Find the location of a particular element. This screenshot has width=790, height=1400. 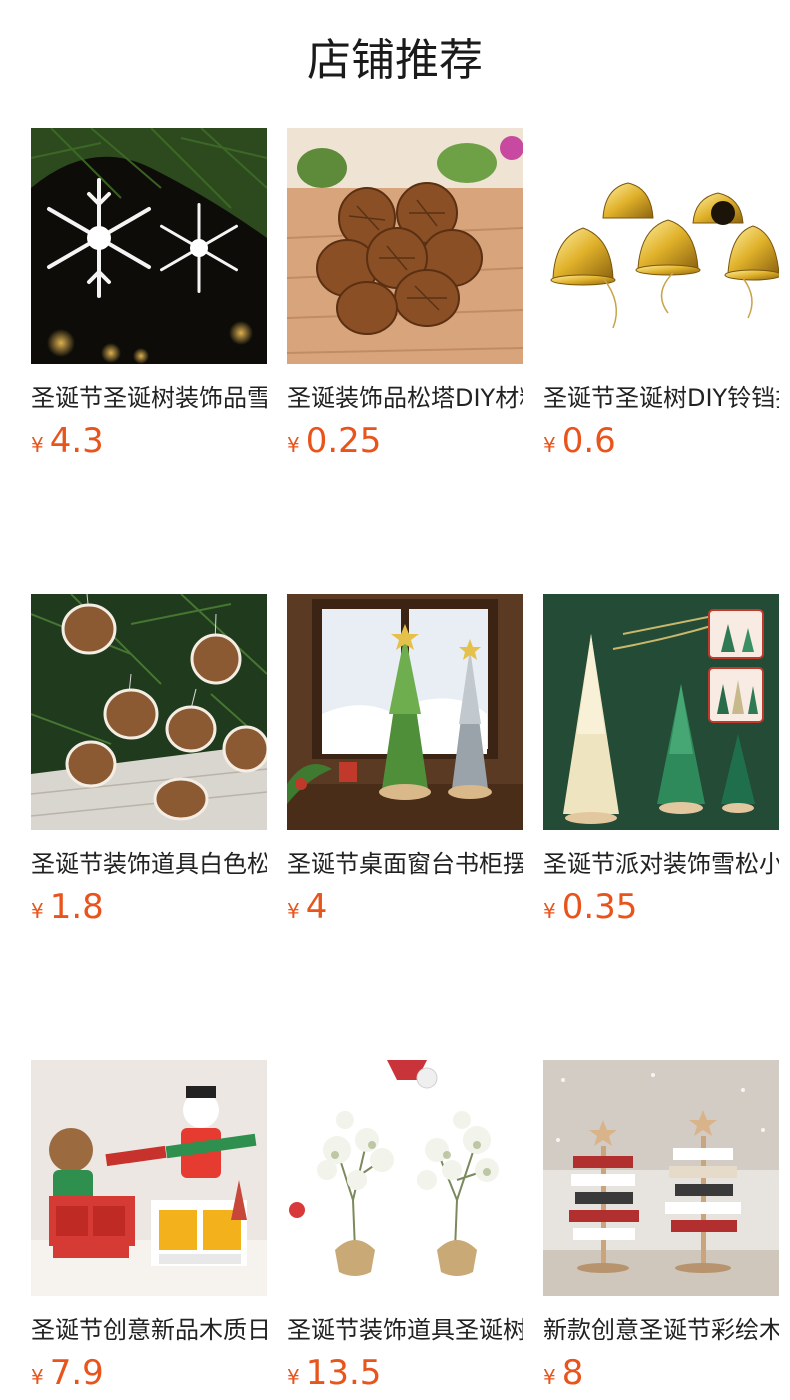

price-amount: 1.8 is located at coordinates (76, 907).